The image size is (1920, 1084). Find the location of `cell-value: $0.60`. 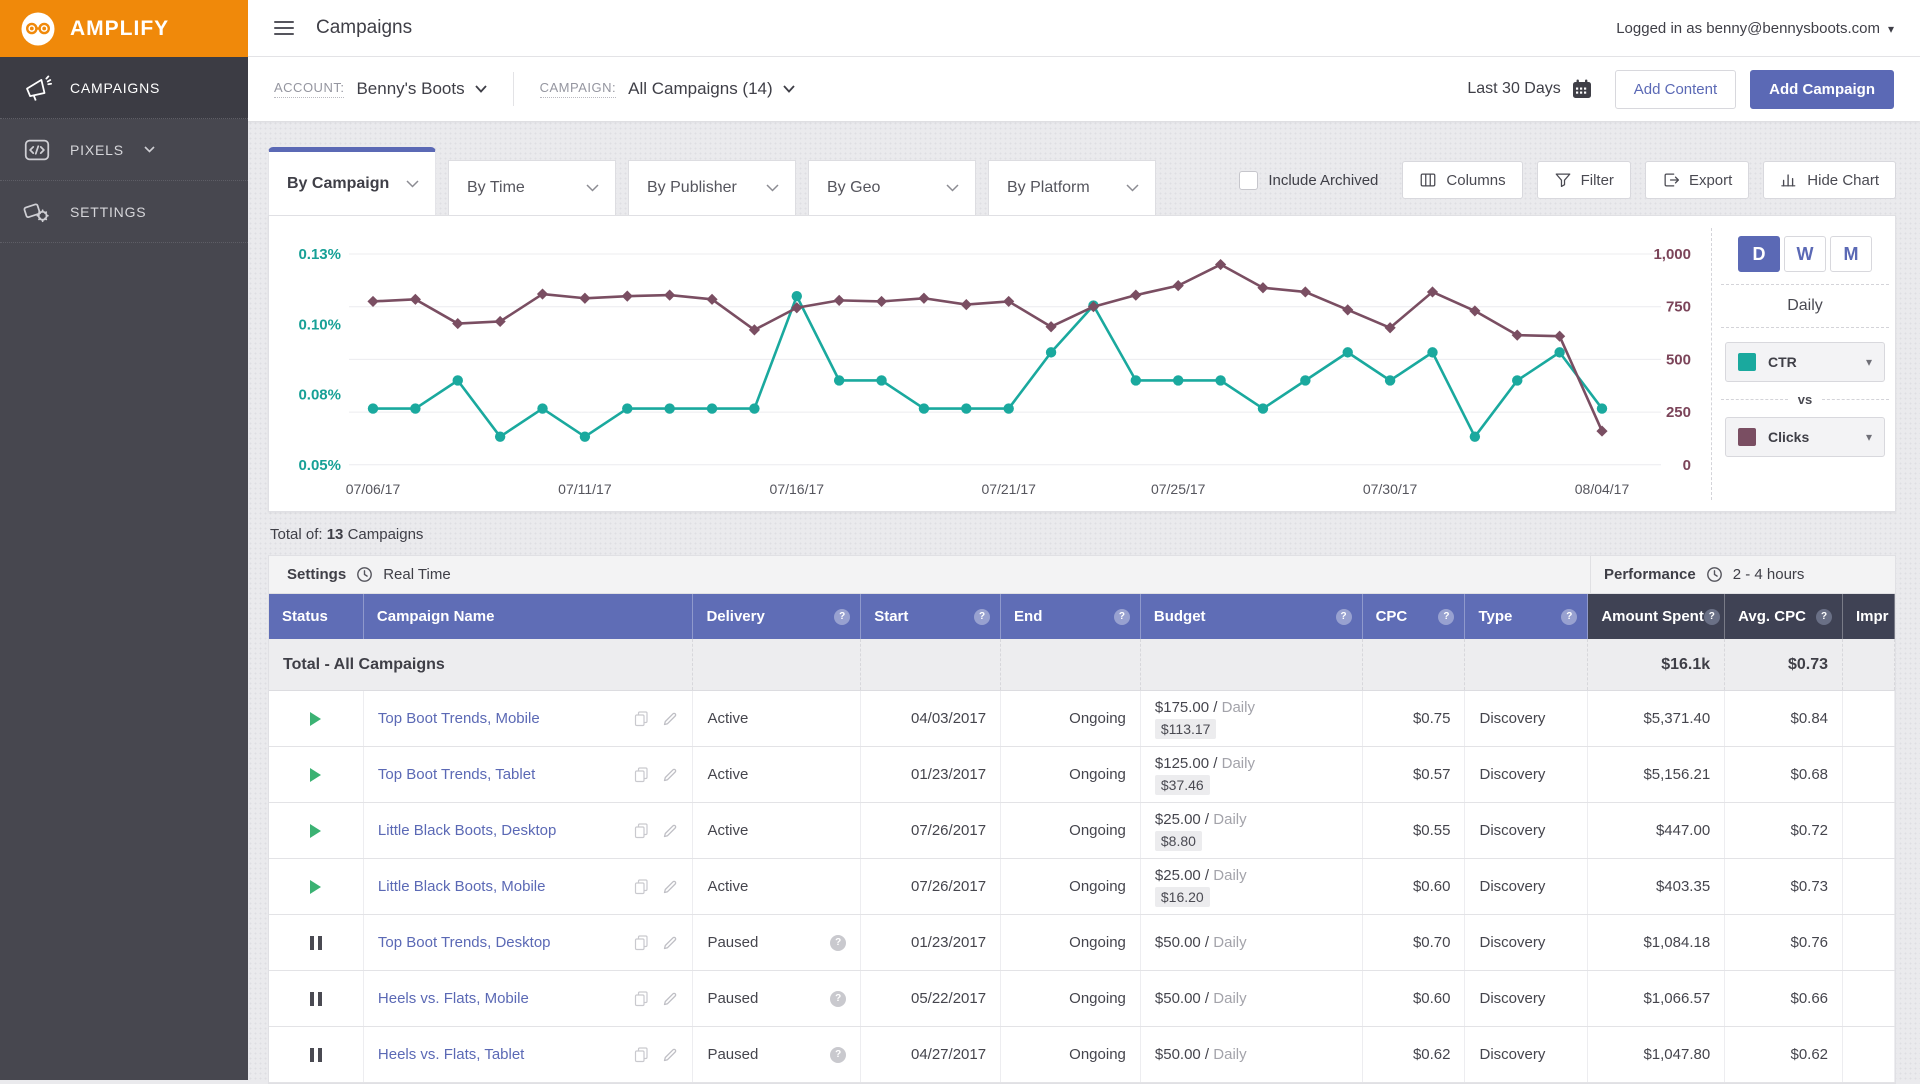

cell-value: $0.60 is located at coordinates (1431, 998).